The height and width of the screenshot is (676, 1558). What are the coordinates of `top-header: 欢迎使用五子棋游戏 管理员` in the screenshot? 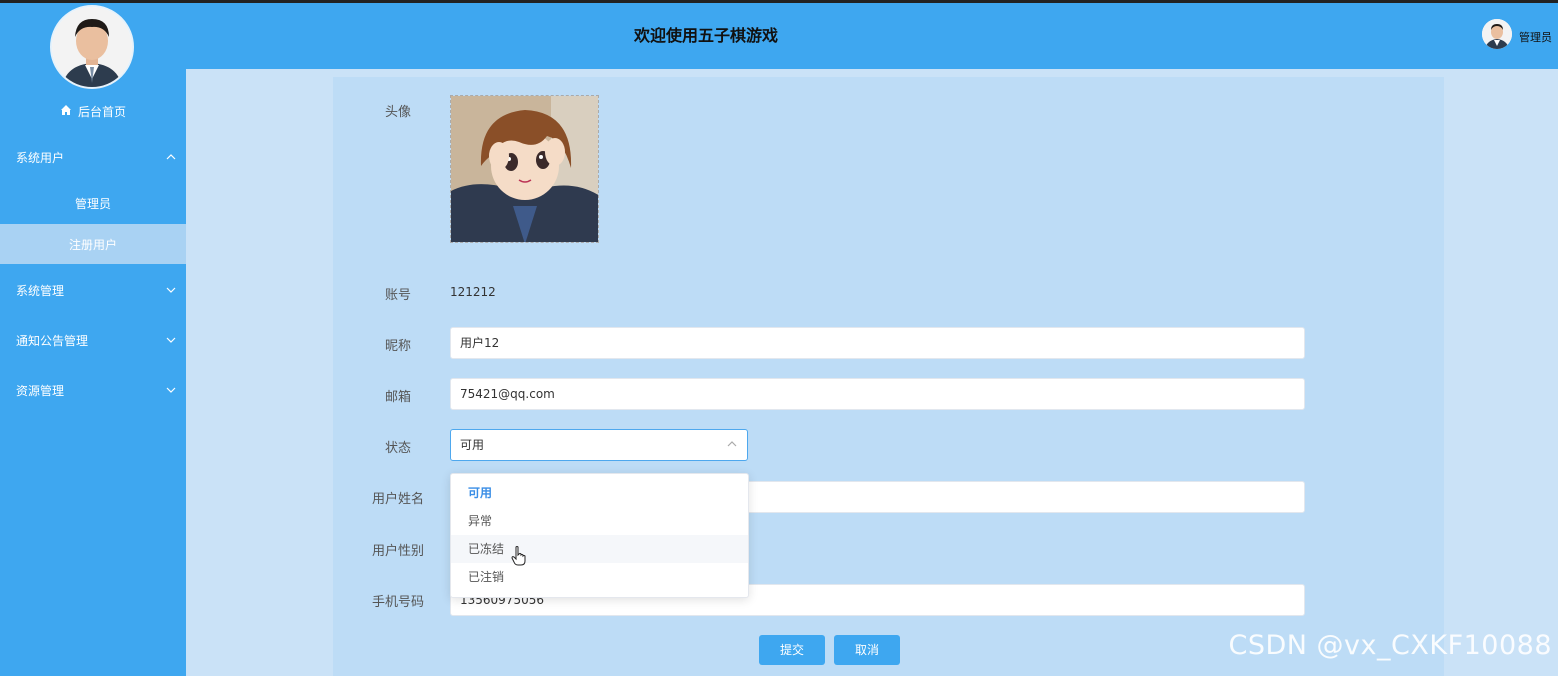 It's located at (872, 36).